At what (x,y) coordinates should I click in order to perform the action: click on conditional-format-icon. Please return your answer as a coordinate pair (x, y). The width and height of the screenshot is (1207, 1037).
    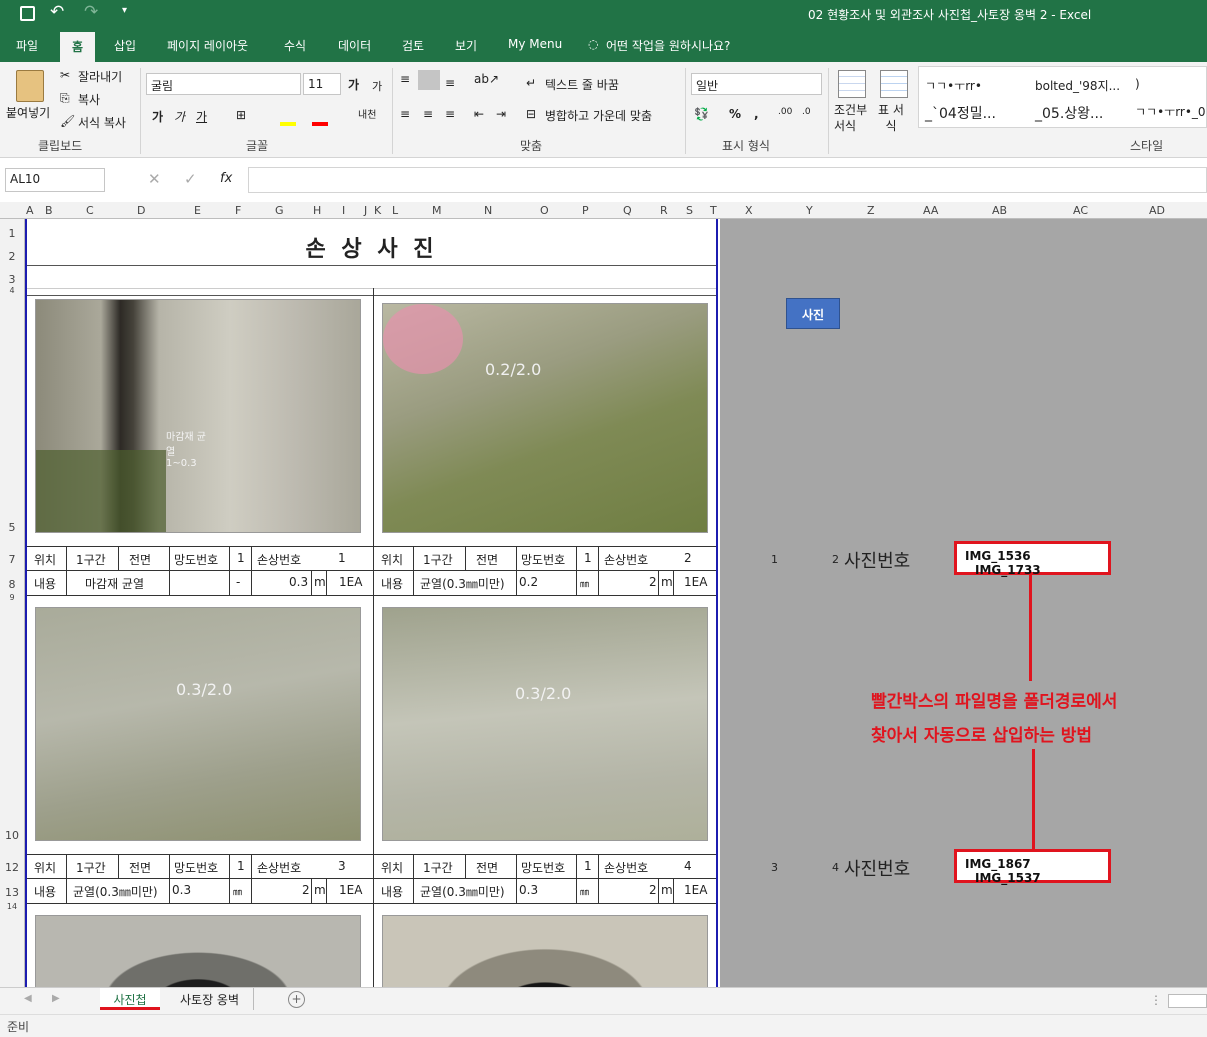
    Looking at the image, I should click on (852, 84).